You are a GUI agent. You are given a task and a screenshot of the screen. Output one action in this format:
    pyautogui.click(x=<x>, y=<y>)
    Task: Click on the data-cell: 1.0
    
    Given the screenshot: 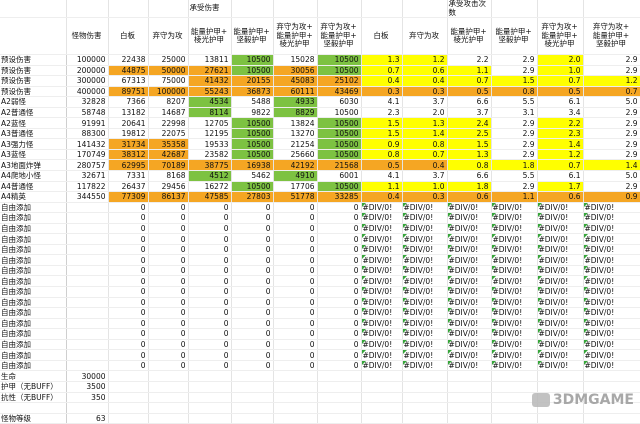 What is the action you would take?
    pyautogui.click(x=424, y=186)
    